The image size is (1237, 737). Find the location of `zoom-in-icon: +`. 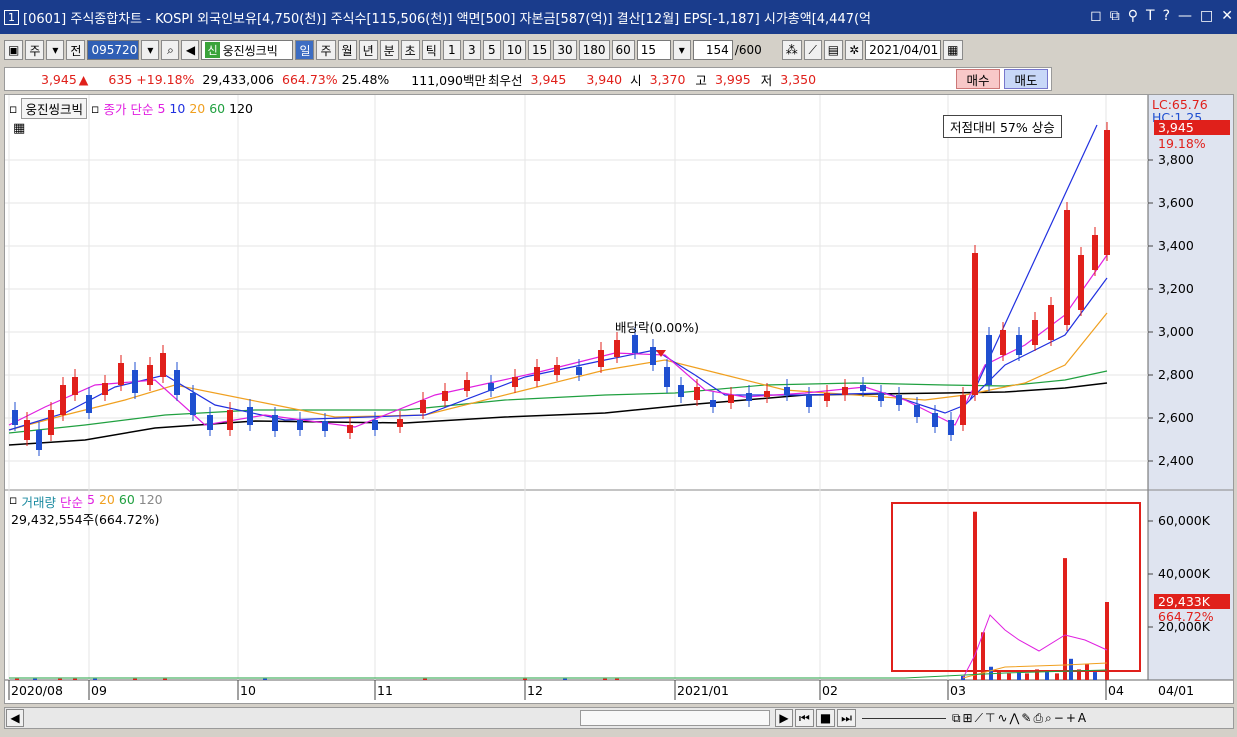

zoom-in-icon: + is located at coordinates (1071, 718).